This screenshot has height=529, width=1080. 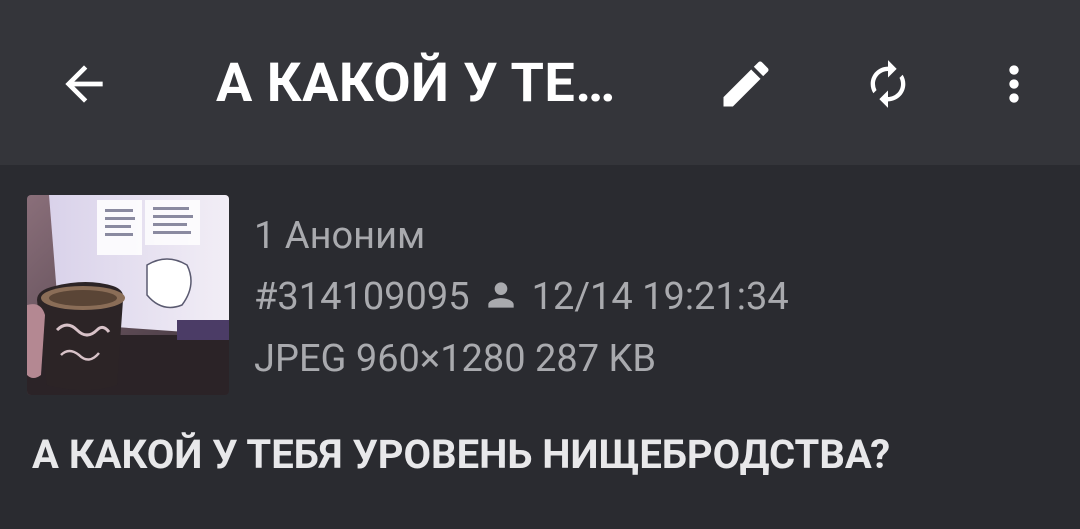 I want to click on back-button, so click(x=84, y=84).